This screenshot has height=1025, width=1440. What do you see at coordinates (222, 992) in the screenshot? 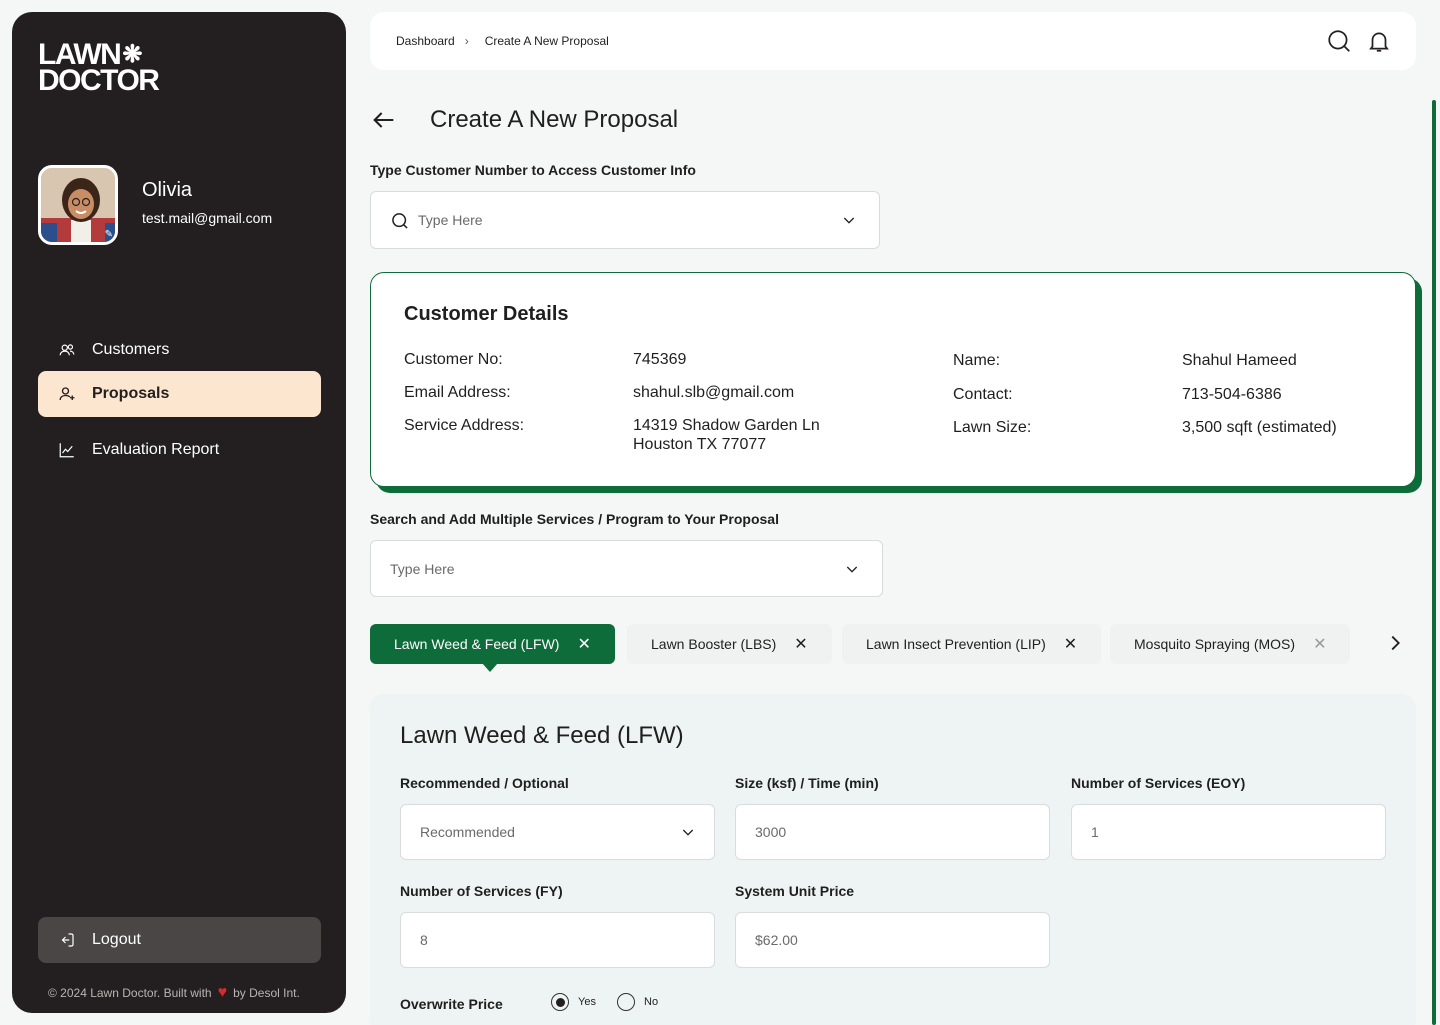
I see `heart-icon: ♥` at bounding box center [222, 992].